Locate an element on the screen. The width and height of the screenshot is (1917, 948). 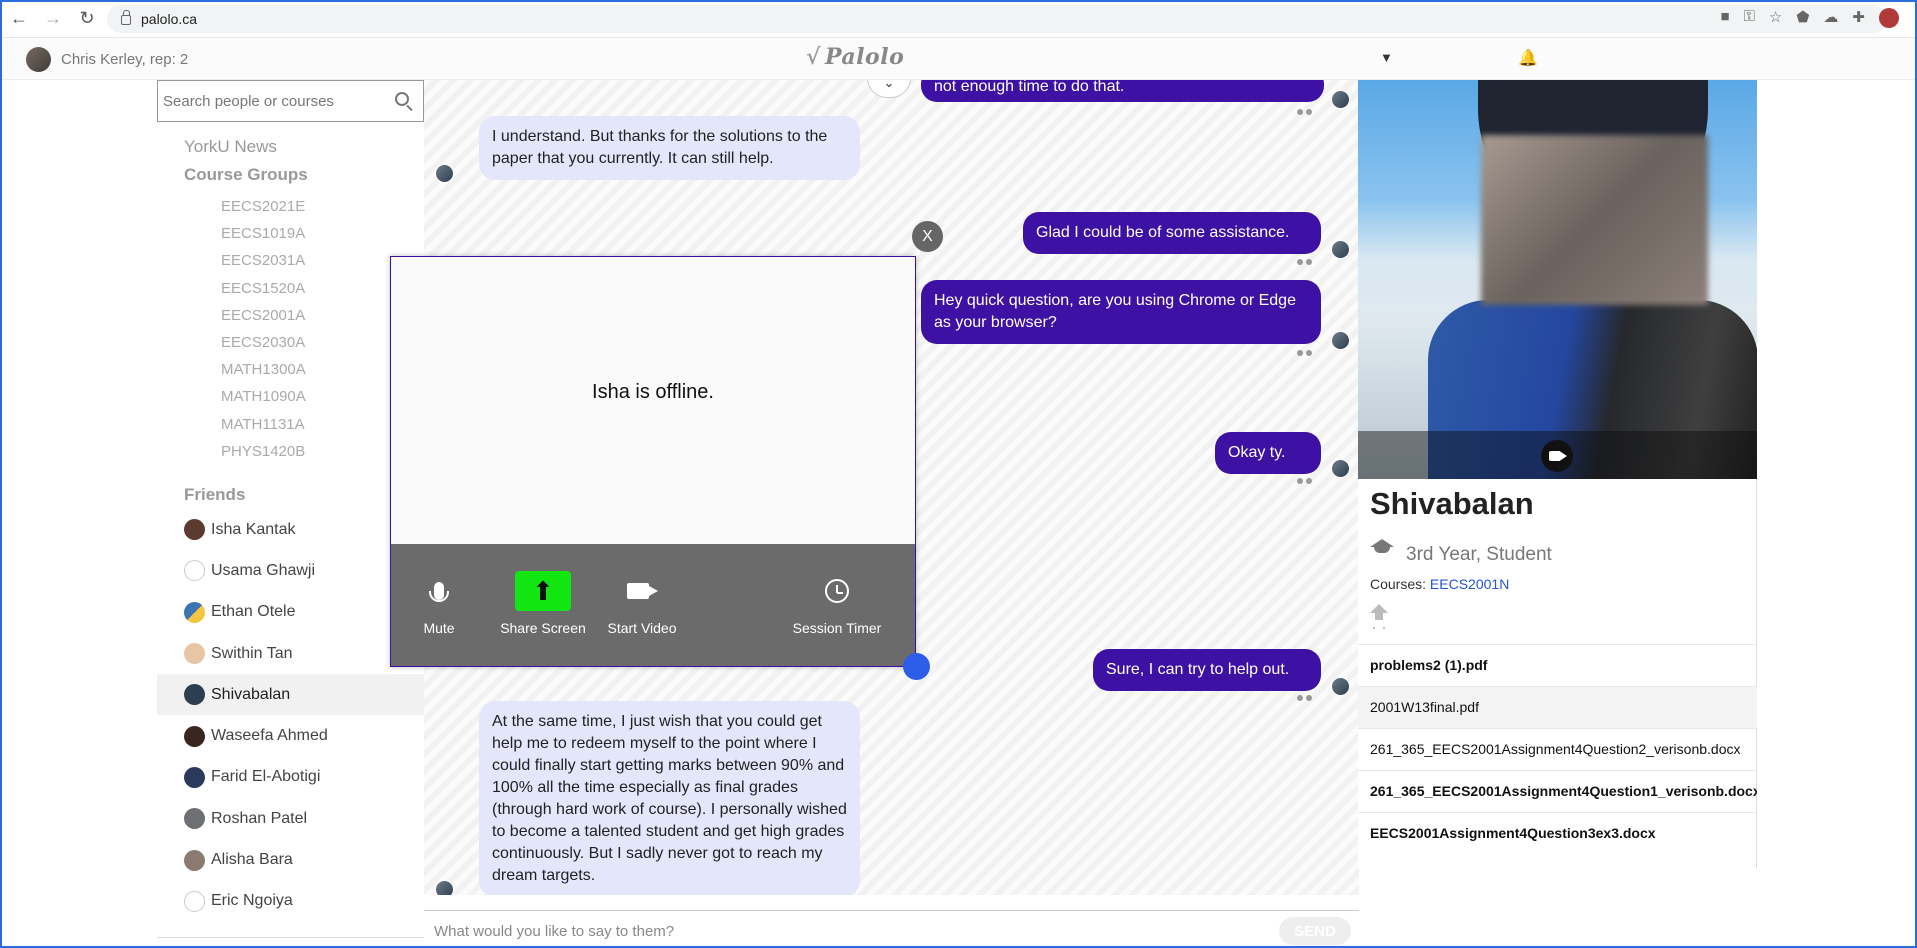
file-item: problems2 (1).pdf is located at coordinates (1557, 665).